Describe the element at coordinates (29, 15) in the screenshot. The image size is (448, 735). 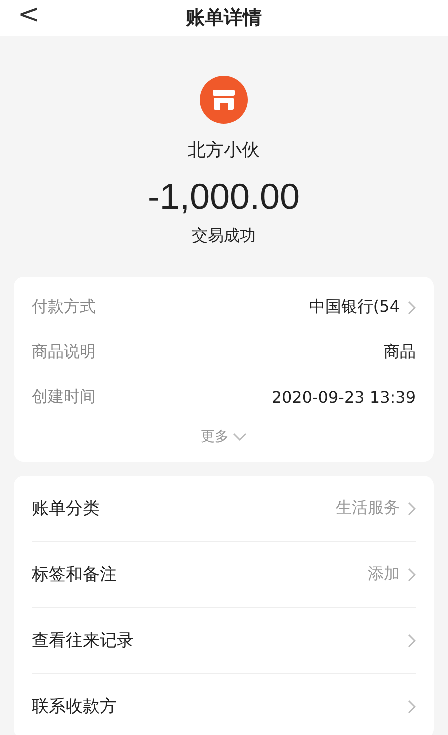
I see `back-button: <` at that location.